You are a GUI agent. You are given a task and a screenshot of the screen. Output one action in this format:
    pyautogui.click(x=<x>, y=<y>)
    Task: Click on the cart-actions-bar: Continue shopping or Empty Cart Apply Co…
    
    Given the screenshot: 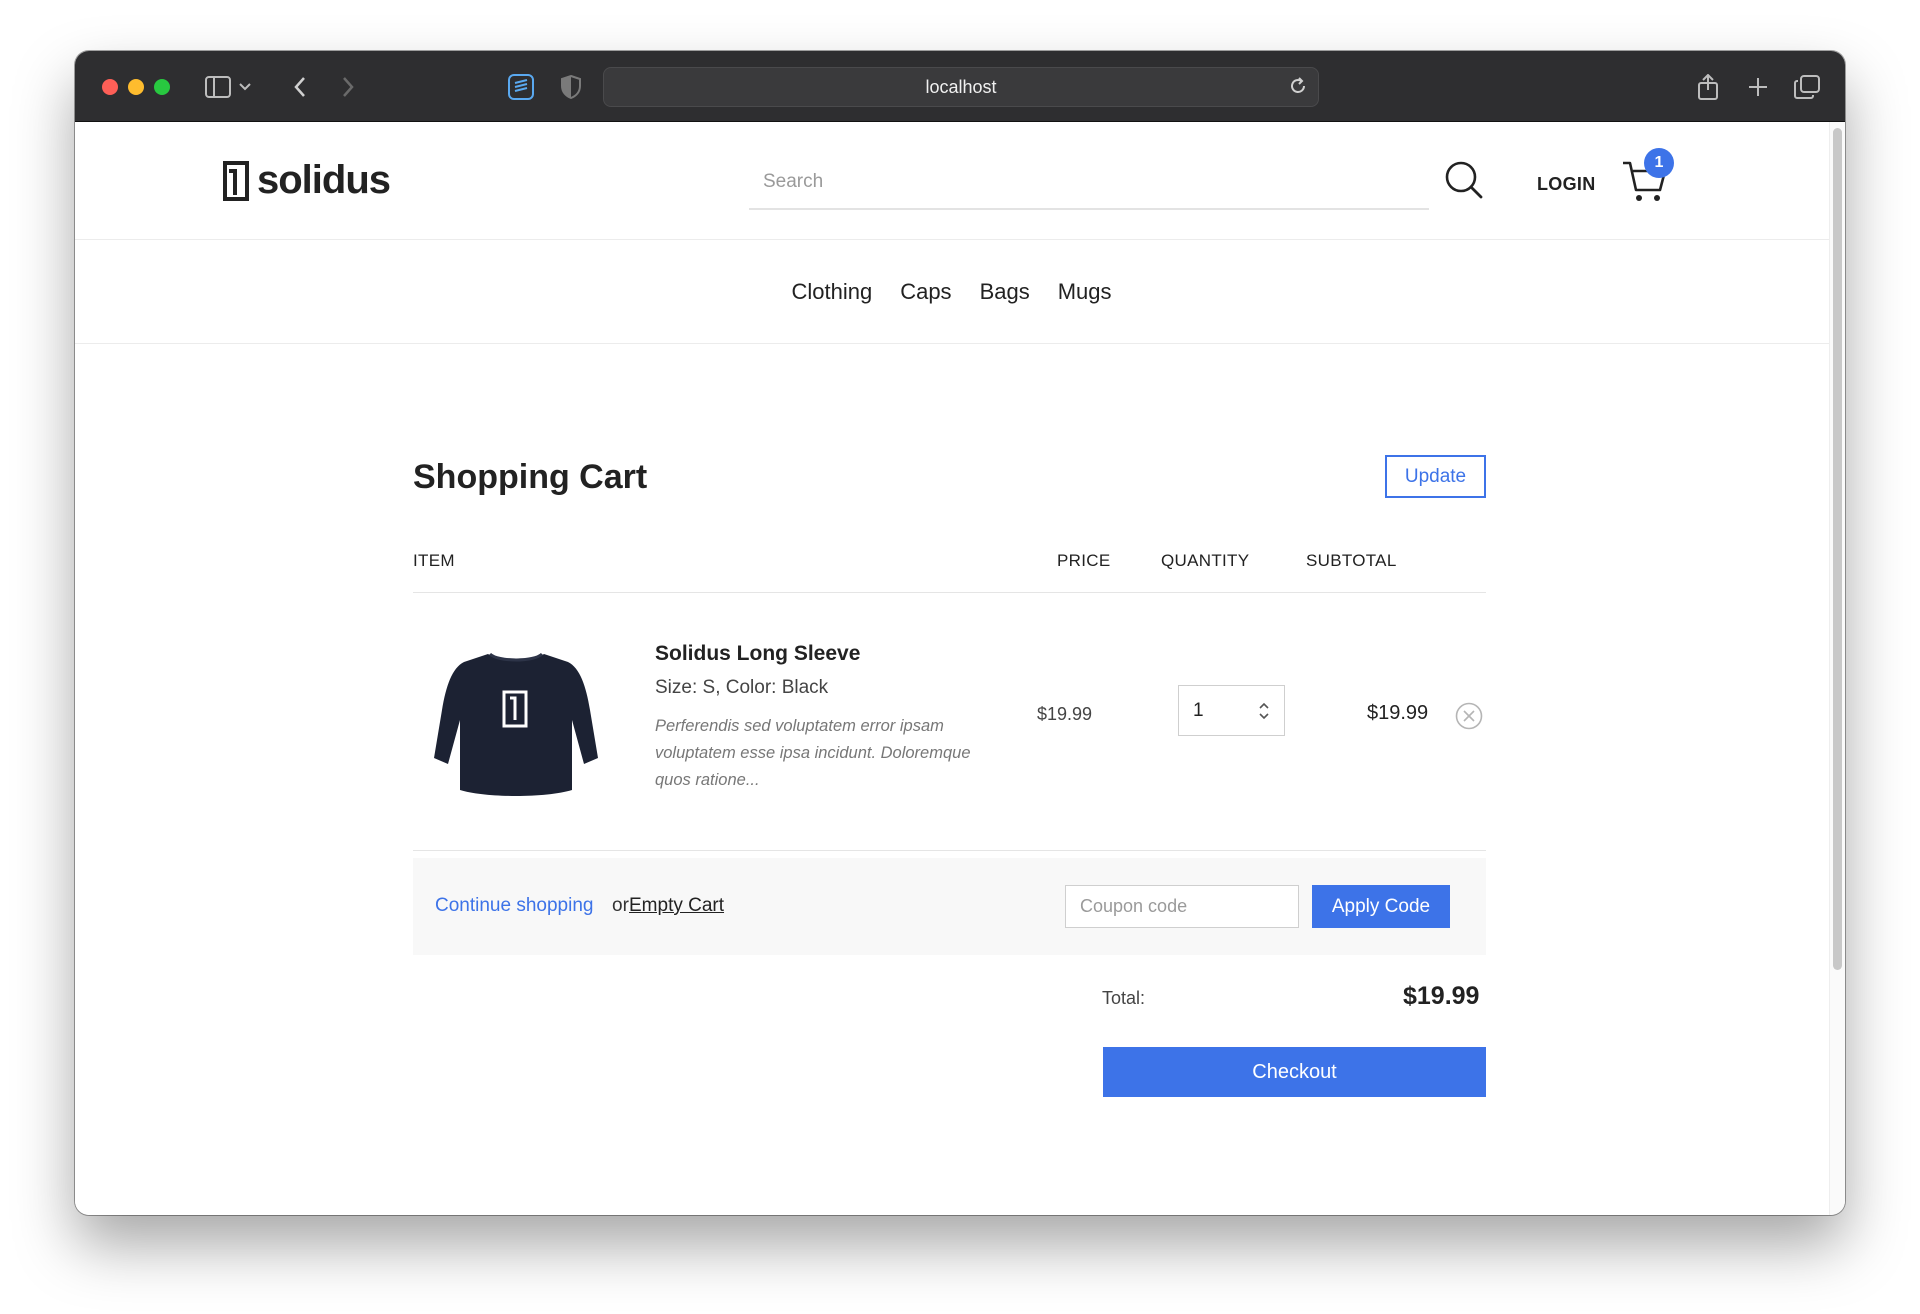 What is the action you would take?
    pyautogui.click(x=949, y=906)
    